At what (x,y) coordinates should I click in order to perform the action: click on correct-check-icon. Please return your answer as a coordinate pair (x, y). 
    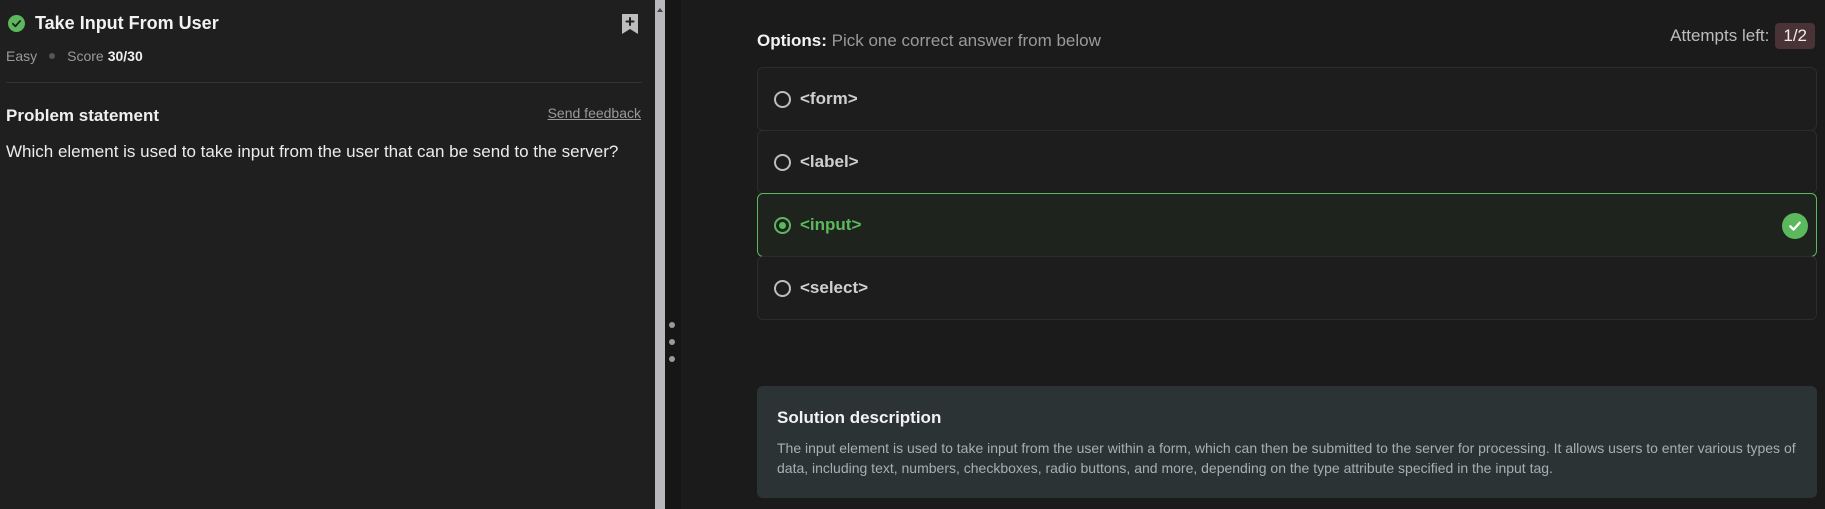
    Looking at the image, I should click on (1795, 226).